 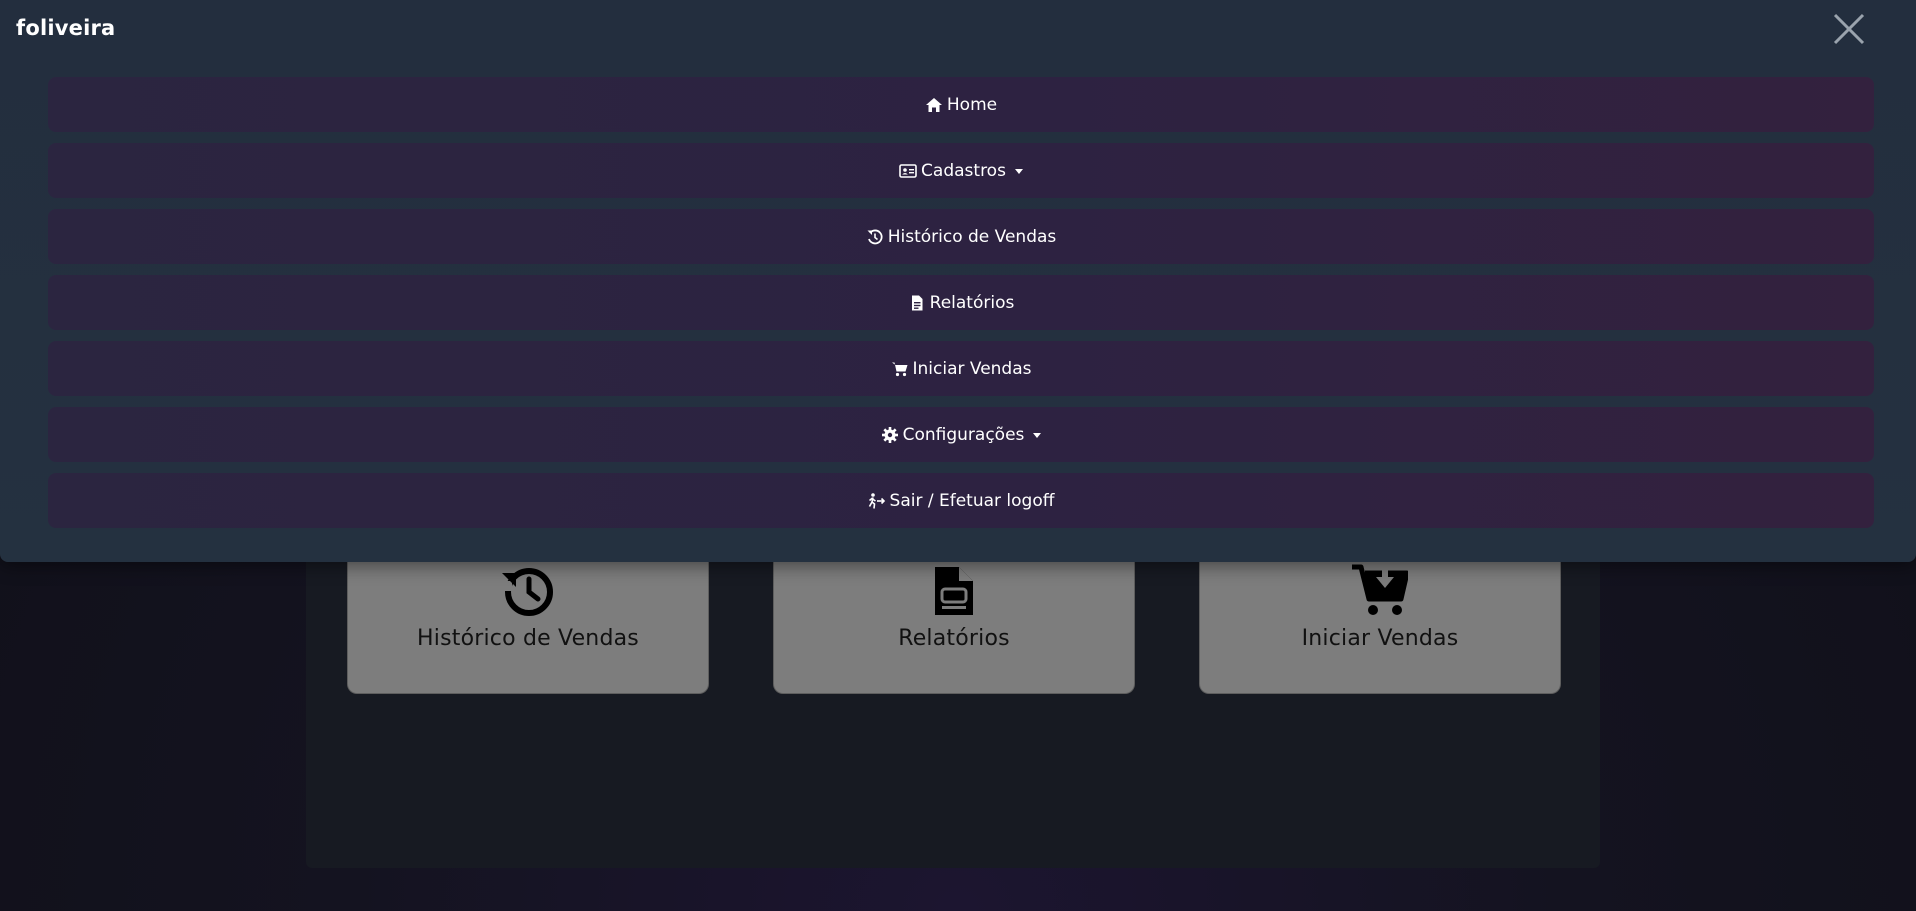 I want to click on menu-item-label: Iniciar Vendas, so click(x=972, y=368).